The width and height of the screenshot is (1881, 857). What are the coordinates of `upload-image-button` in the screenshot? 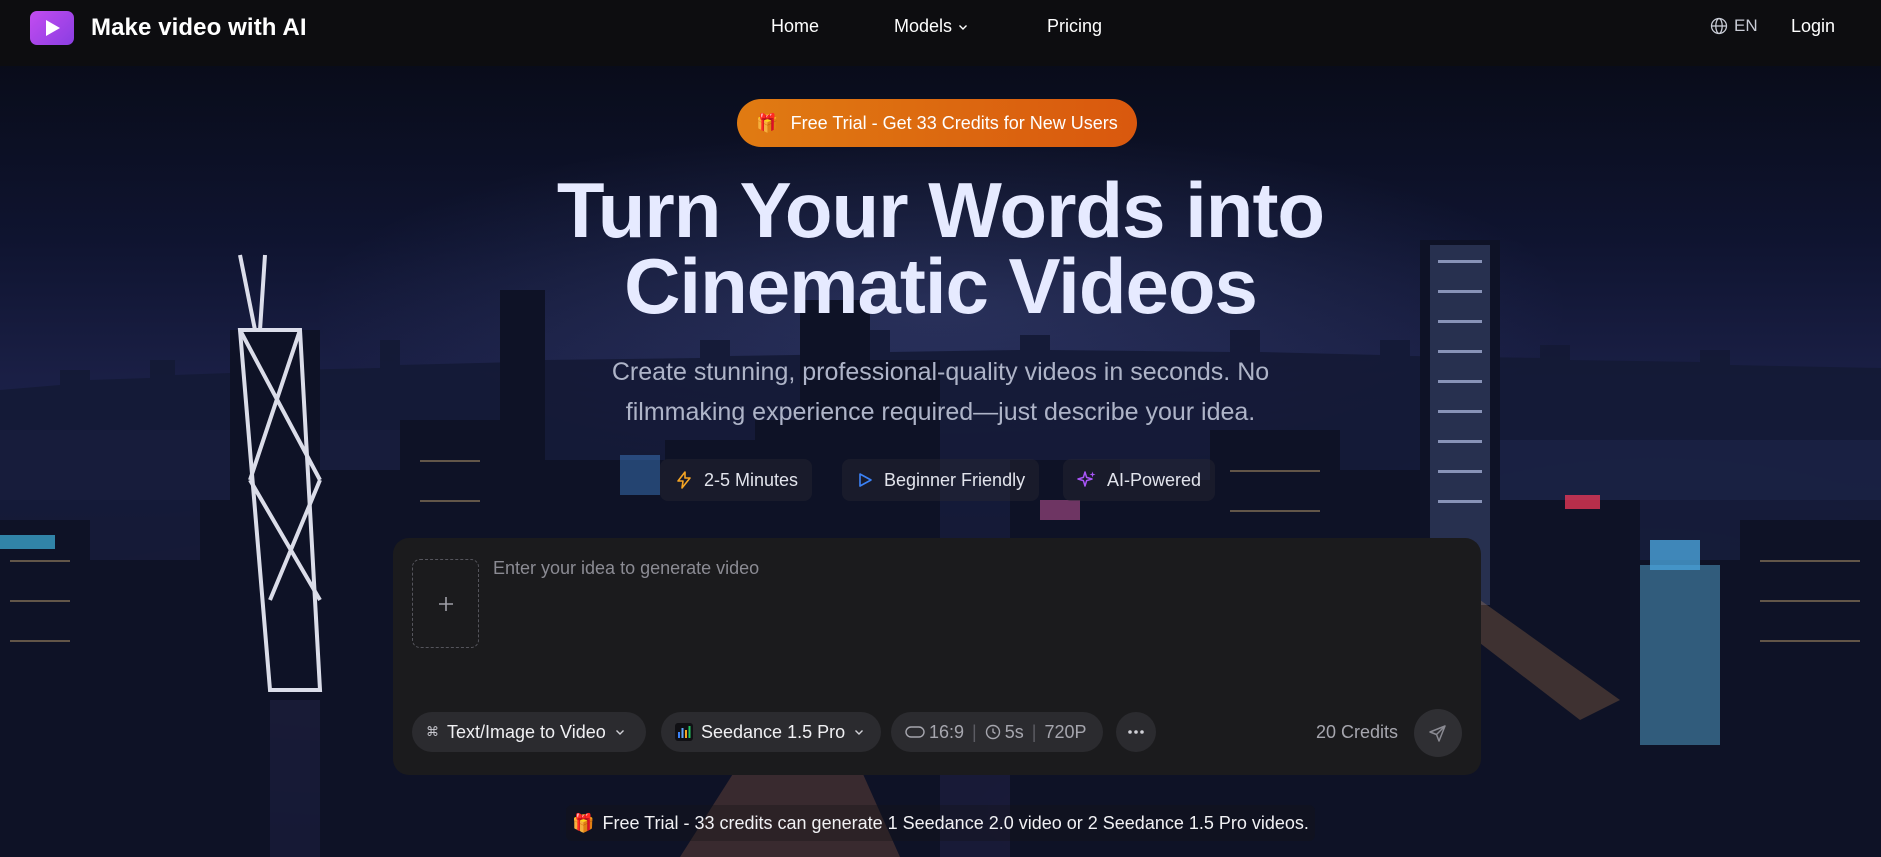 It's located at (445, 603).